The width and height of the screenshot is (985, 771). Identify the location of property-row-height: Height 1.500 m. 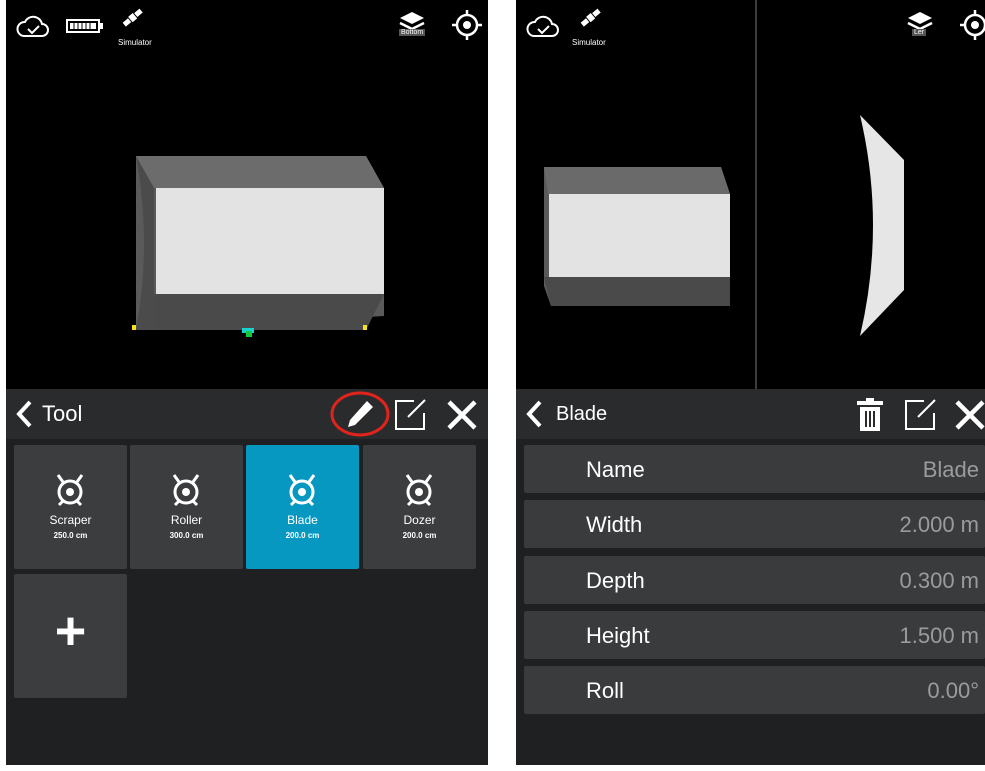
(754, 635).